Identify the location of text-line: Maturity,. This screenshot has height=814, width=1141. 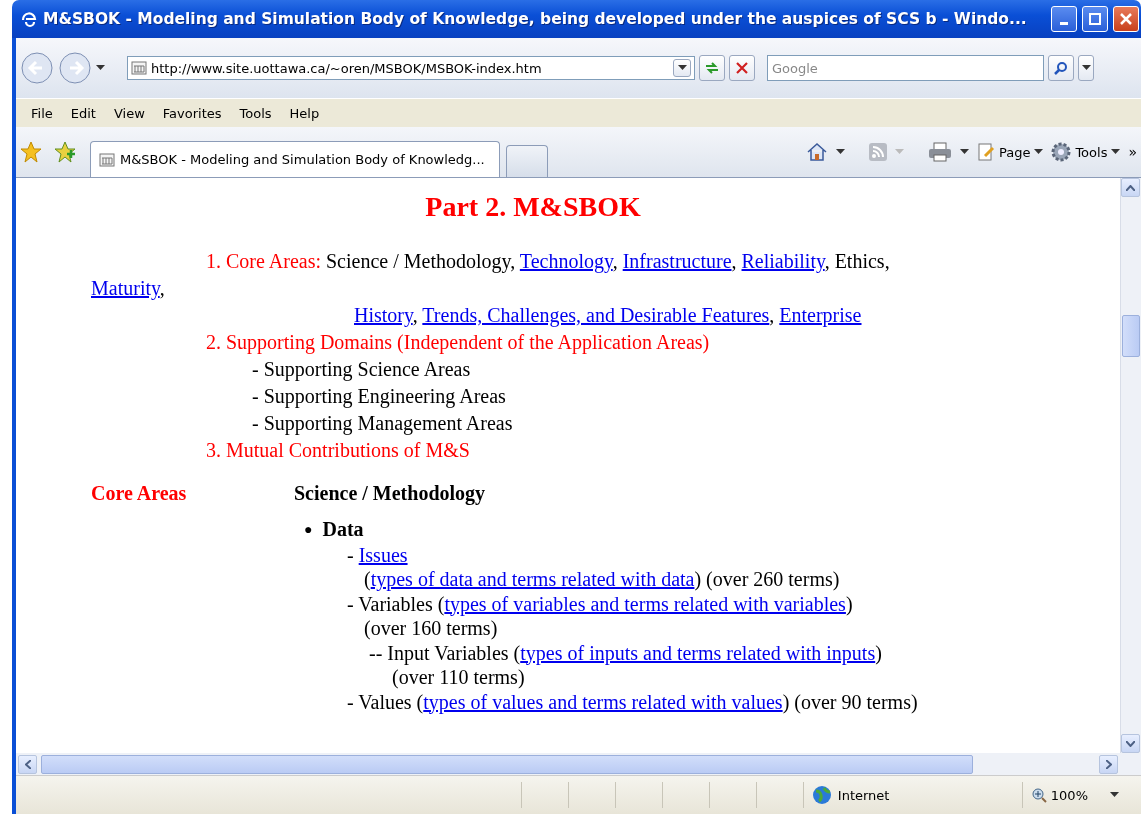
(128, 288).